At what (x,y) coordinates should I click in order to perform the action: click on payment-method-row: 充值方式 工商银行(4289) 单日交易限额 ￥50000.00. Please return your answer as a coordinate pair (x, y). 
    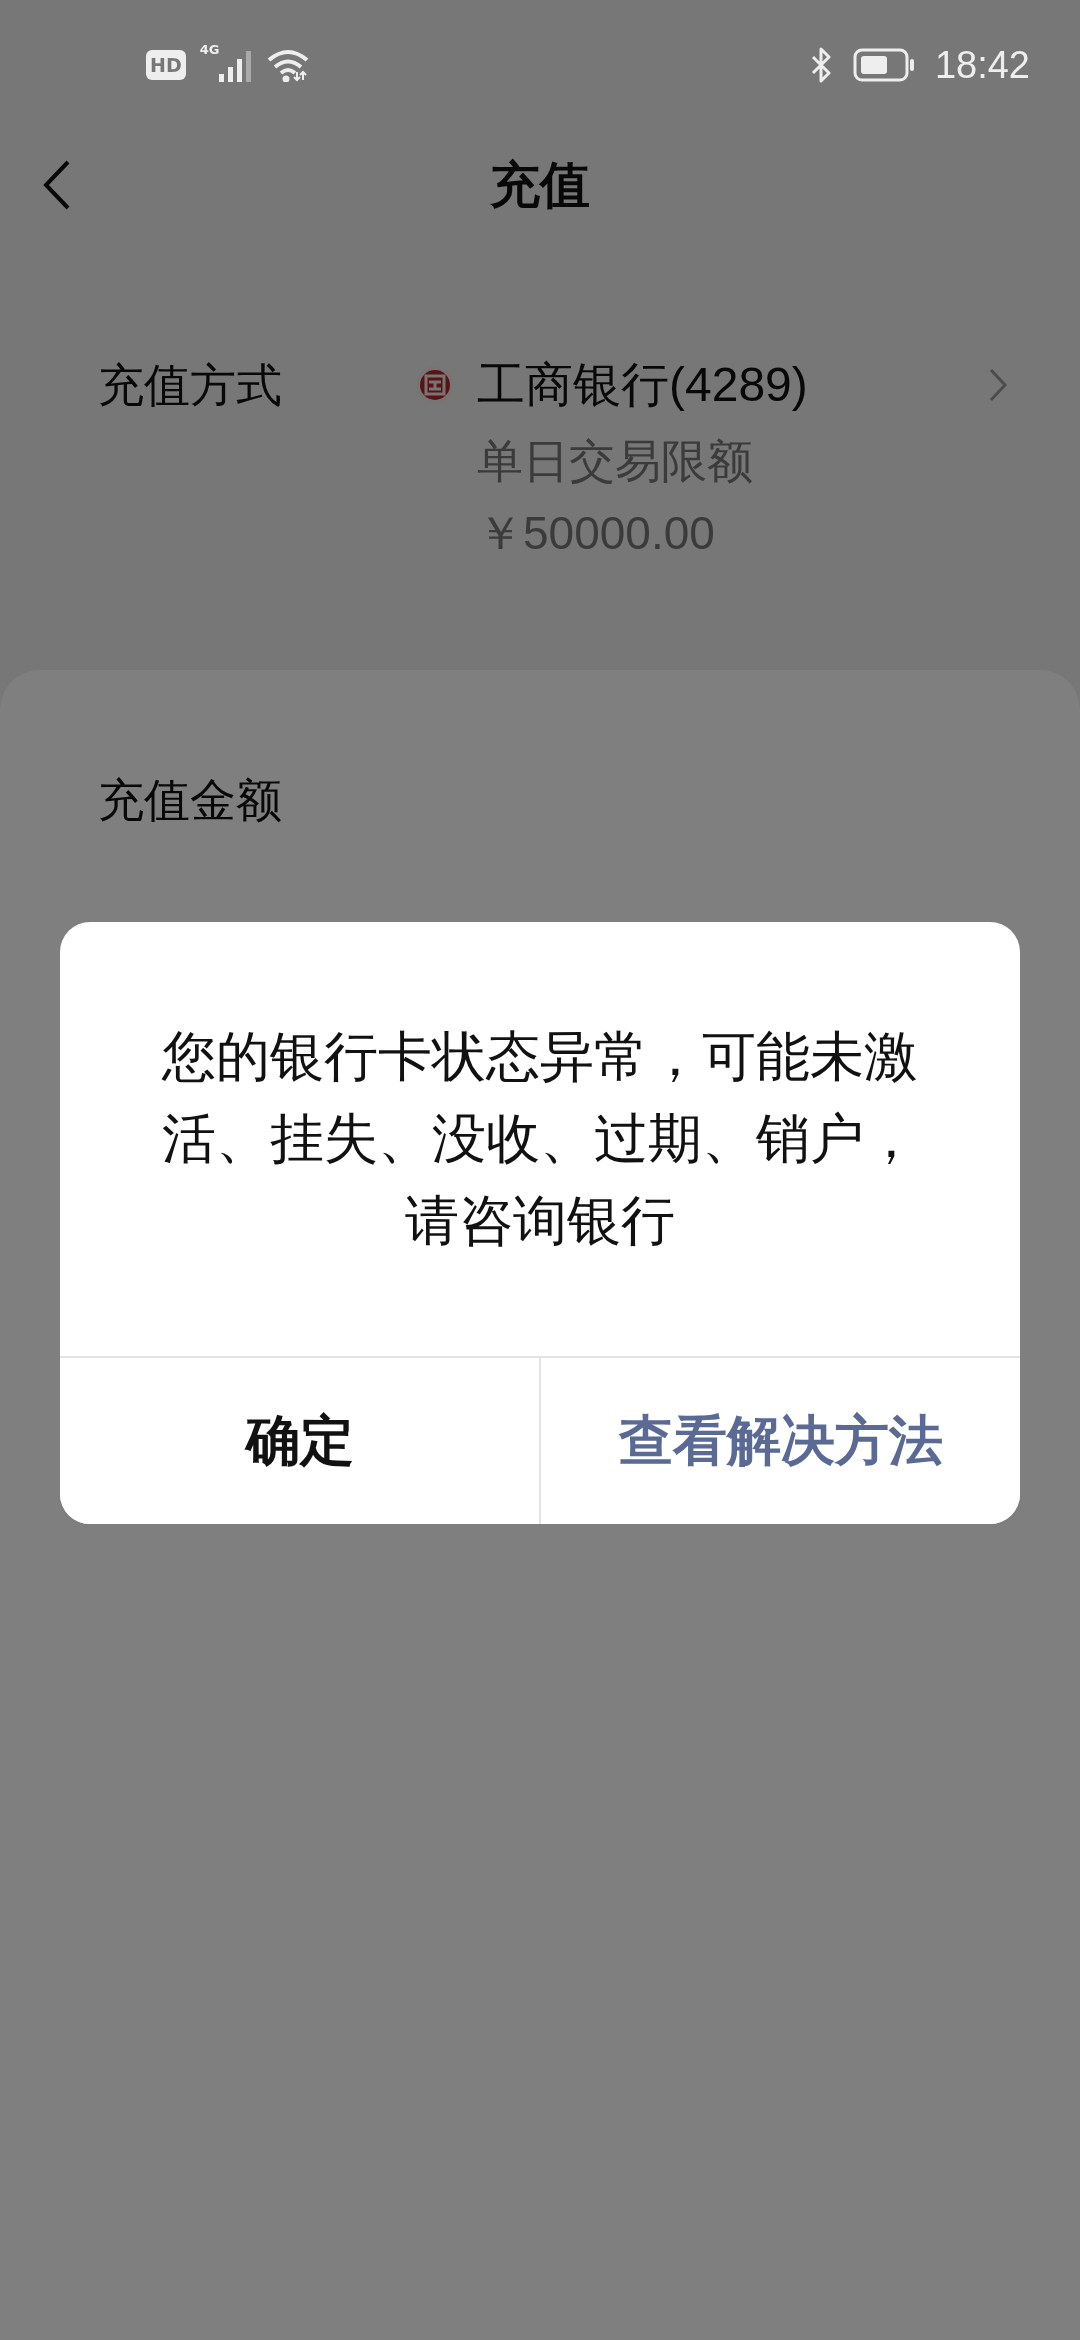
    Looking at the image, I should click on (540, 404).